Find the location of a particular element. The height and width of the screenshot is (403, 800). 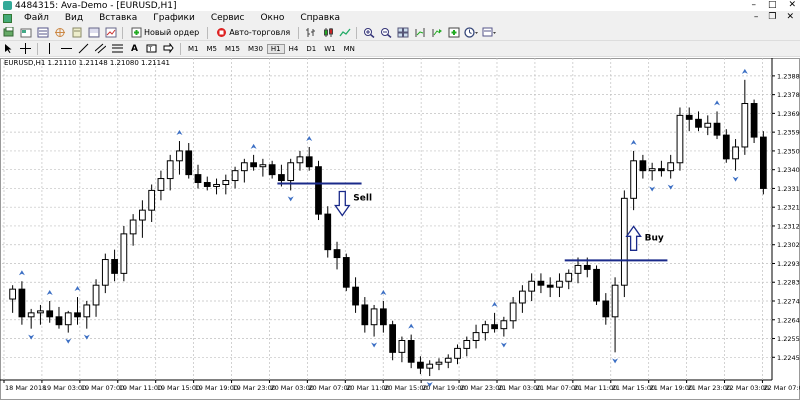

timeframe-m5: M5 is located at coordinates (212, 49).